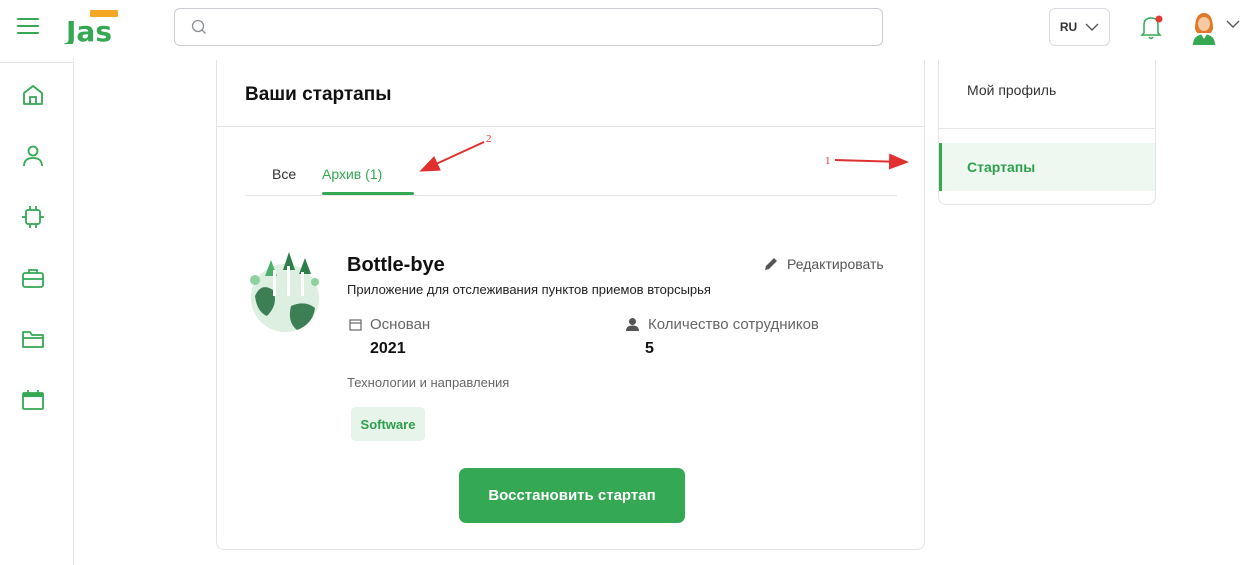  What do you see at coordinates (352, 174) in the screenshot?
I see `tab-archive: Архив (1)` at bounding box center [352, 174].